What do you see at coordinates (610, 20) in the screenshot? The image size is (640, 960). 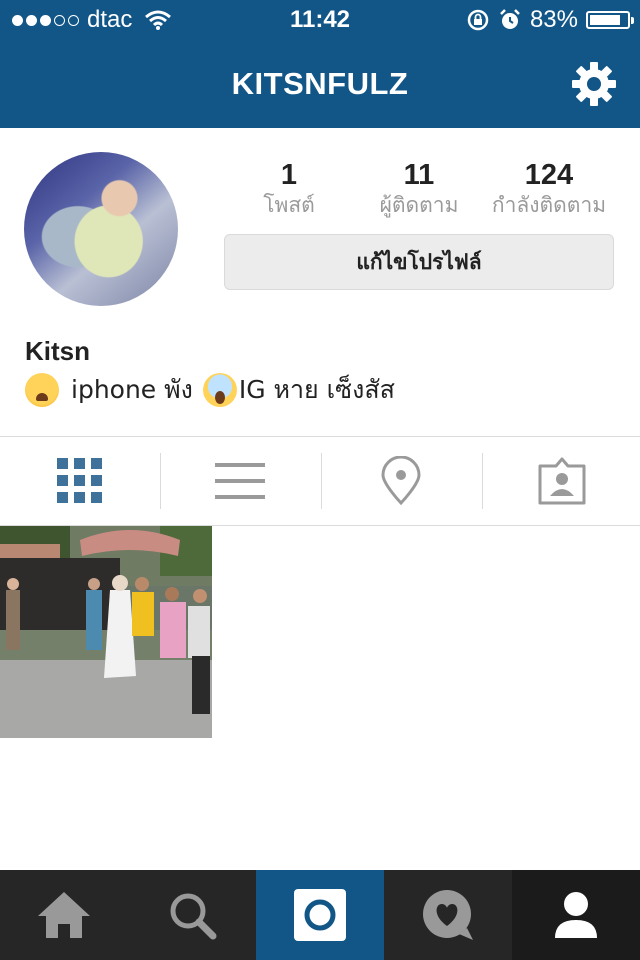 I see `battery-icon` at bounding box center [610, 20].